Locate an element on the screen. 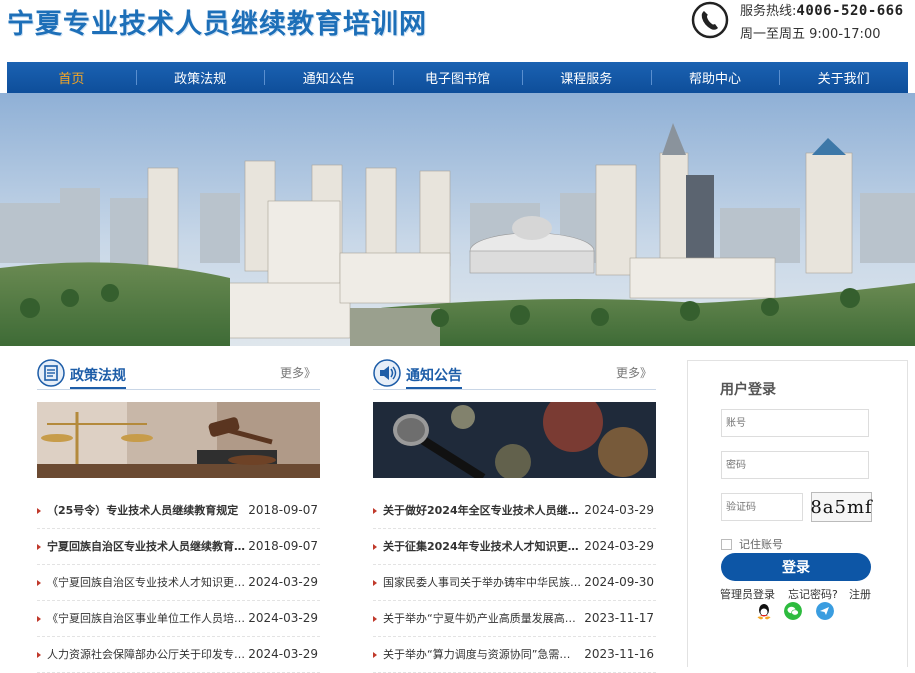 The height and width of the screenshot is (673, 915). nav-item-1: 政策法规 is located at coordinates (200, 77).